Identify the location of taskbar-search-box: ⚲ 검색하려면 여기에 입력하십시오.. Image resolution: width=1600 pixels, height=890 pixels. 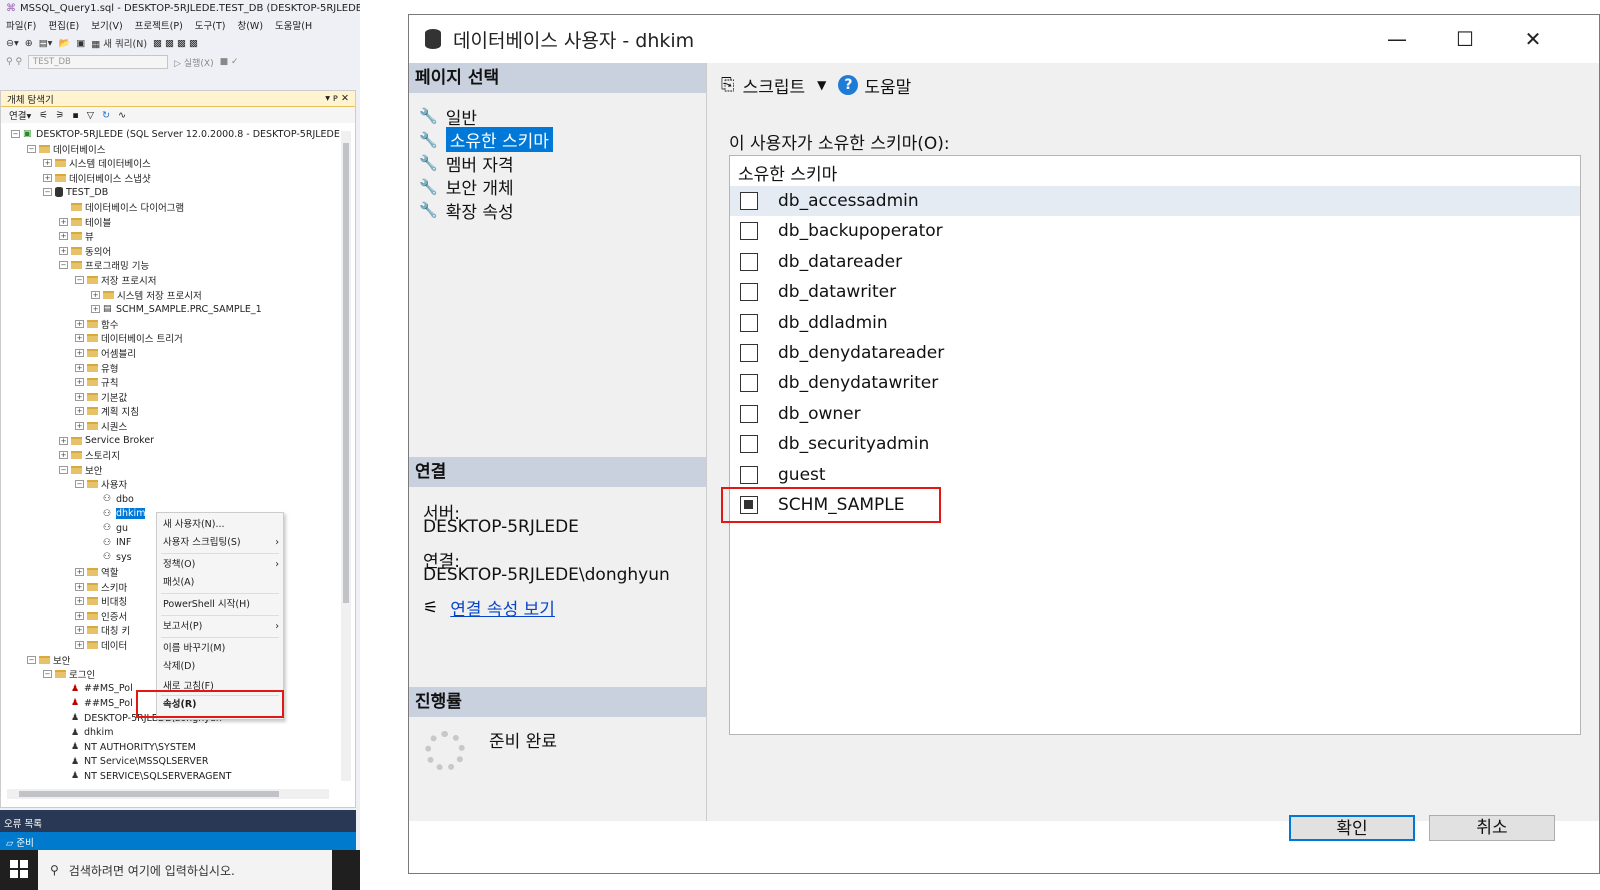
(185, 870).